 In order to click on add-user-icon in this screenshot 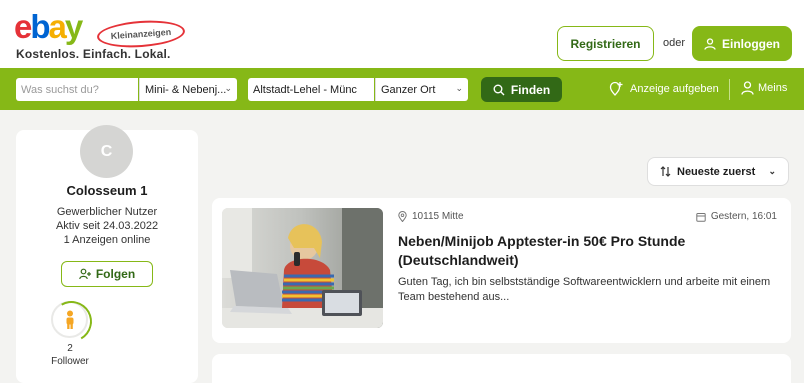, I will do `click(85, 274)`.